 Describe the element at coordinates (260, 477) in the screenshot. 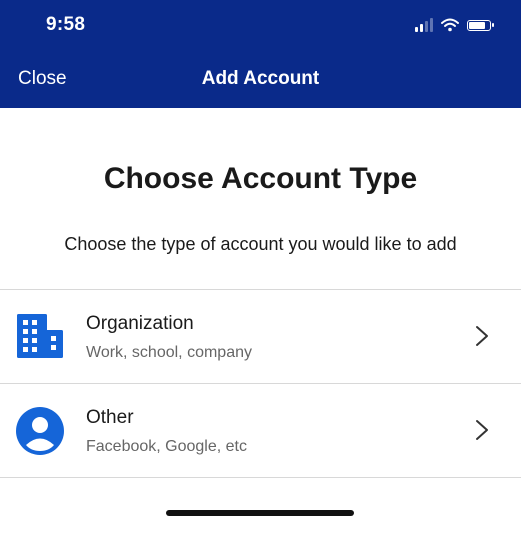

I see `divider` at that location.